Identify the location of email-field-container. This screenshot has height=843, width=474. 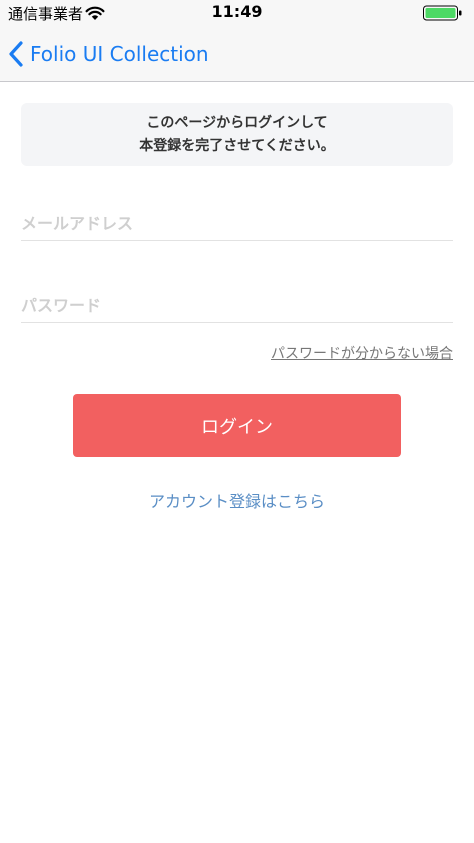
(237, 224).